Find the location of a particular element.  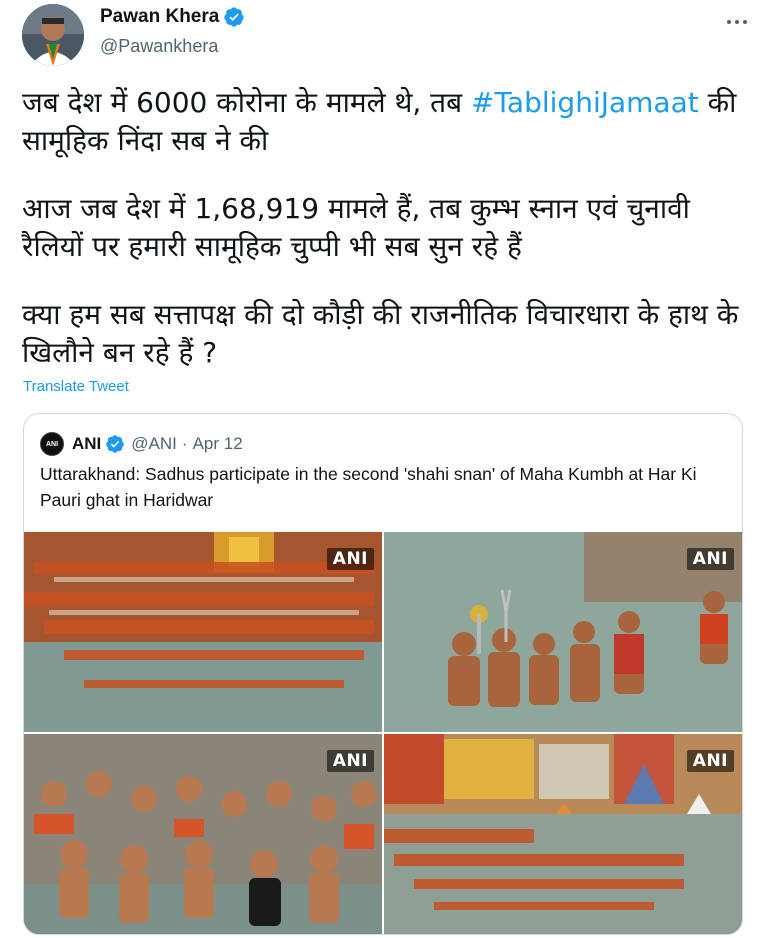

translate-tweet-link: Translate Tweet is located at coordinates (76, 386).